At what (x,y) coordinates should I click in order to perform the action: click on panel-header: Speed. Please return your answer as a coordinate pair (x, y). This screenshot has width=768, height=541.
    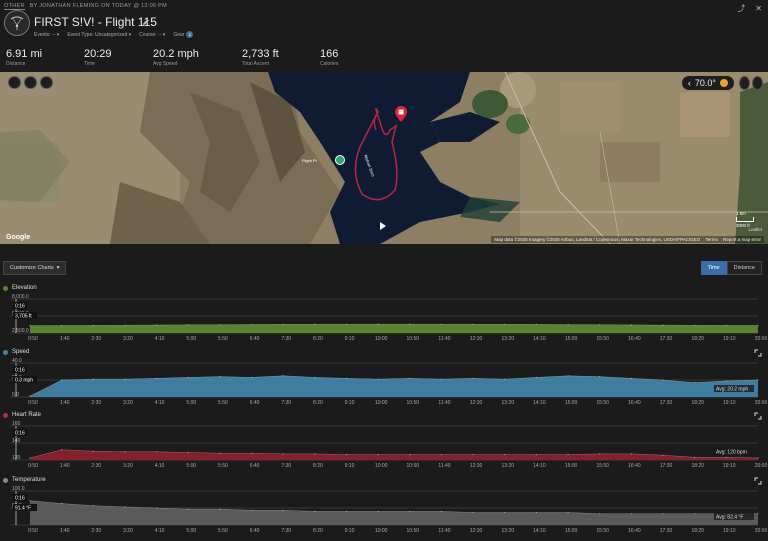
    Looking at the image, I should click on (16, 352).